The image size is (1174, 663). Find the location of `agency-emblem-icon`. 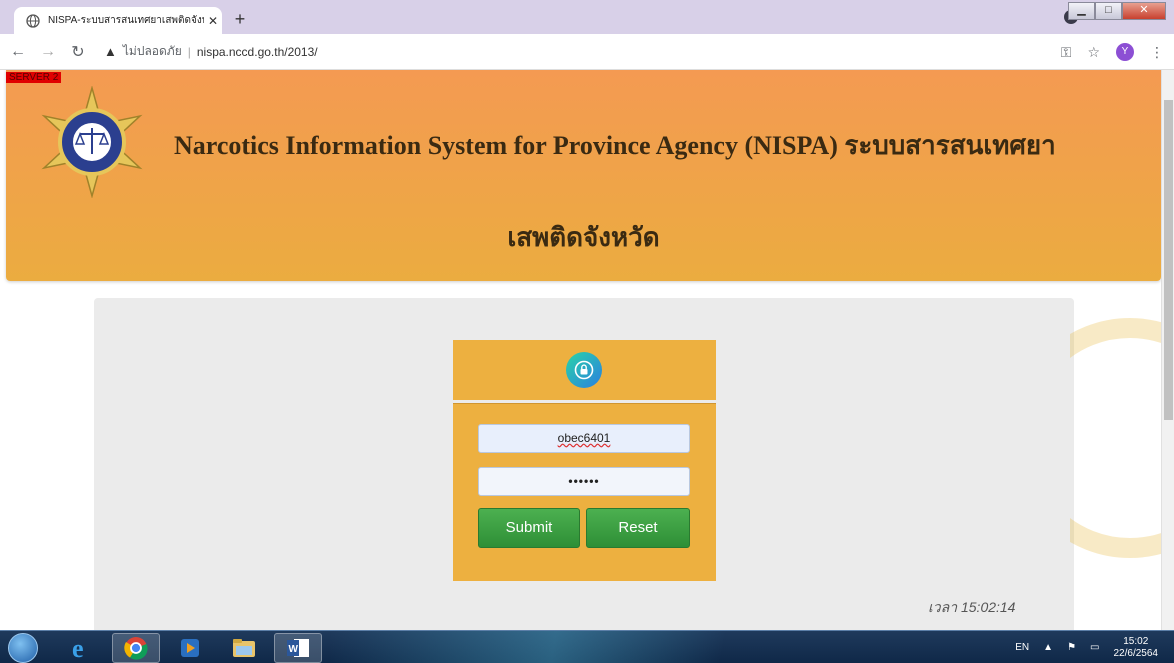

agency-emblem-icon is located at coordinates (92, 142).